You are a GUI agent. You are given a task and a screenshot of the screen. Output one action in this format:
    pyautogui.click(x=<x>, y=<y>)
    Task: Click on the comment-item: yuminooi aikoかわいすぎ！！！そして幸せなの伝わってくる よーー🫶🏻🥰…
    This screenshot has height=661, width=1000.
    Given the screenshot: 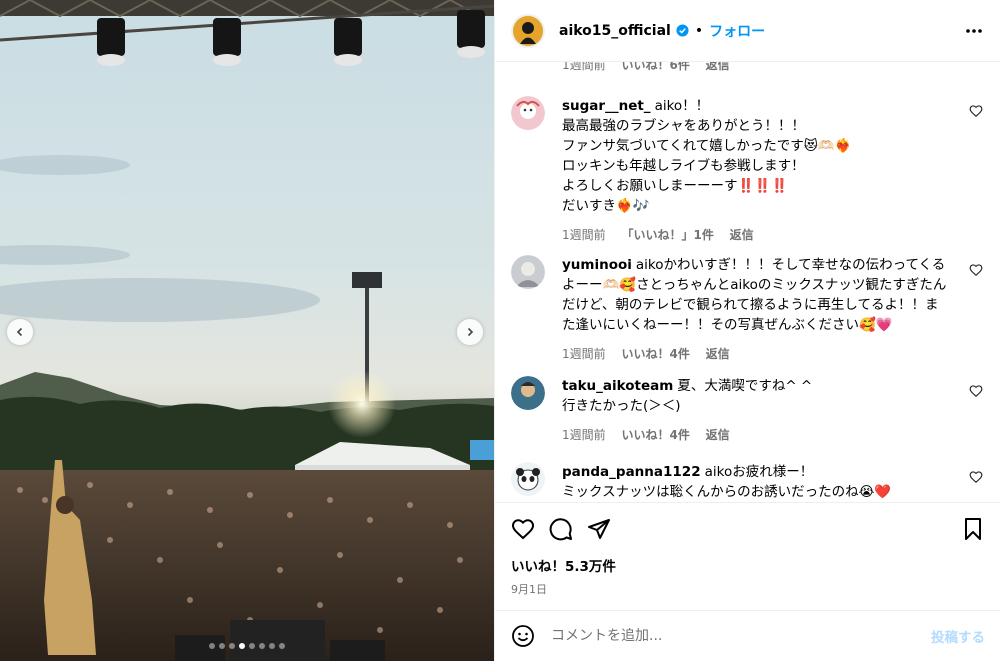 What is the action you would take?
    pyautogui.click(x=751, y=308)
    